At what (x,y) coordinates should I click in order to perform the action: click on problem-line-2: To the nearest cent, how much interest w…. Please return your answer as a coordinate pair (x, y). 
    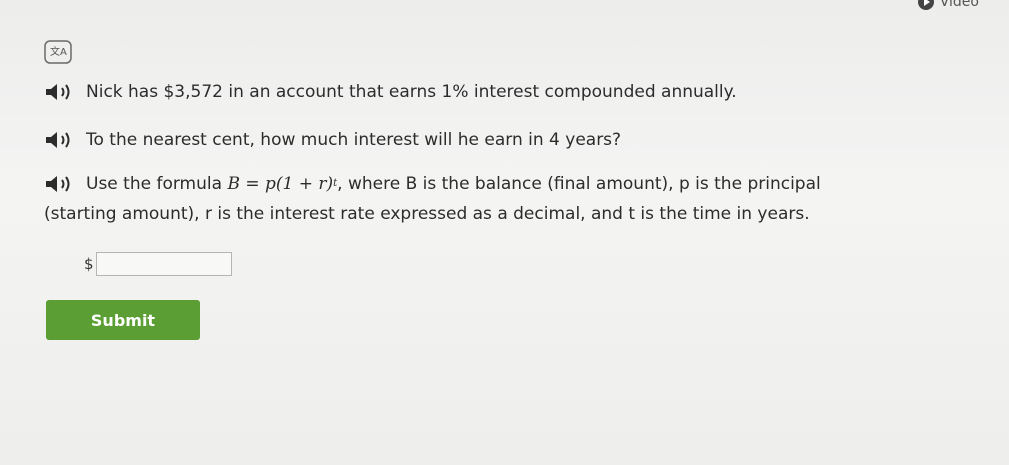
    Looking at the image, I should click on (332, 140).